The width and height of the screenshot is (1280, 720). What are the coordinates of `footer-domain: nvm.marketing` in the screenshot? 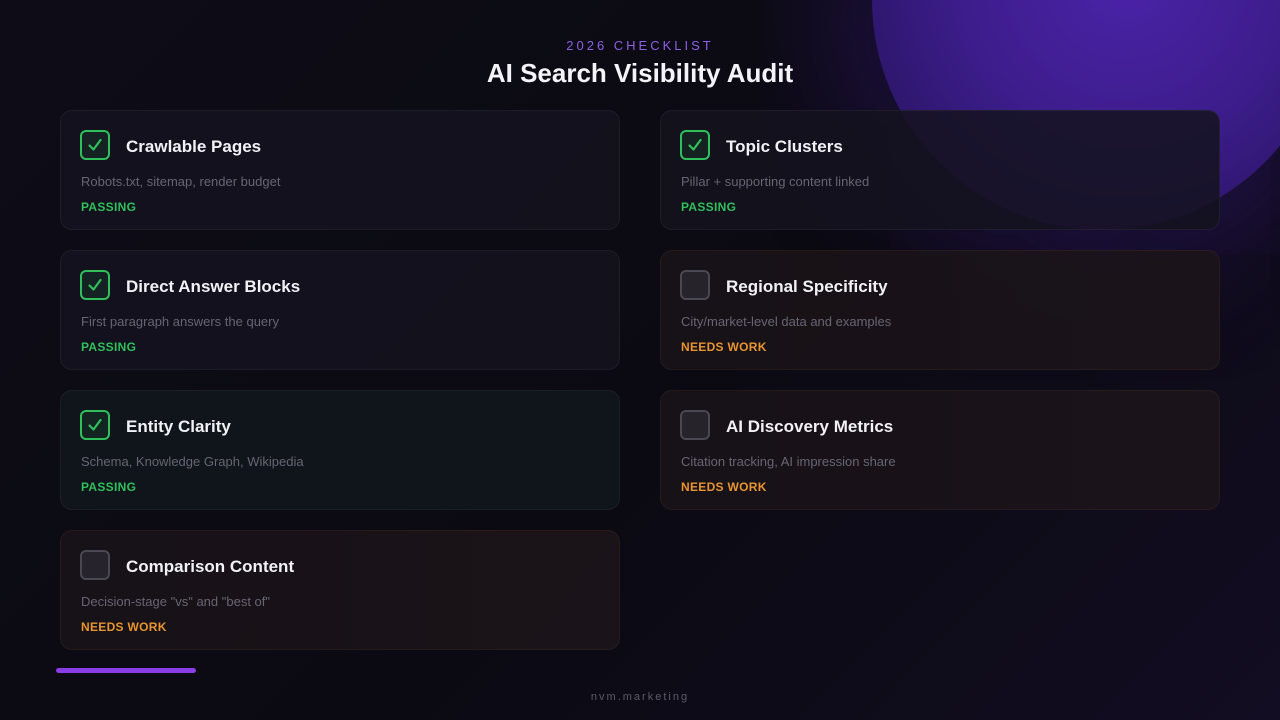 It's located at (640, 697).